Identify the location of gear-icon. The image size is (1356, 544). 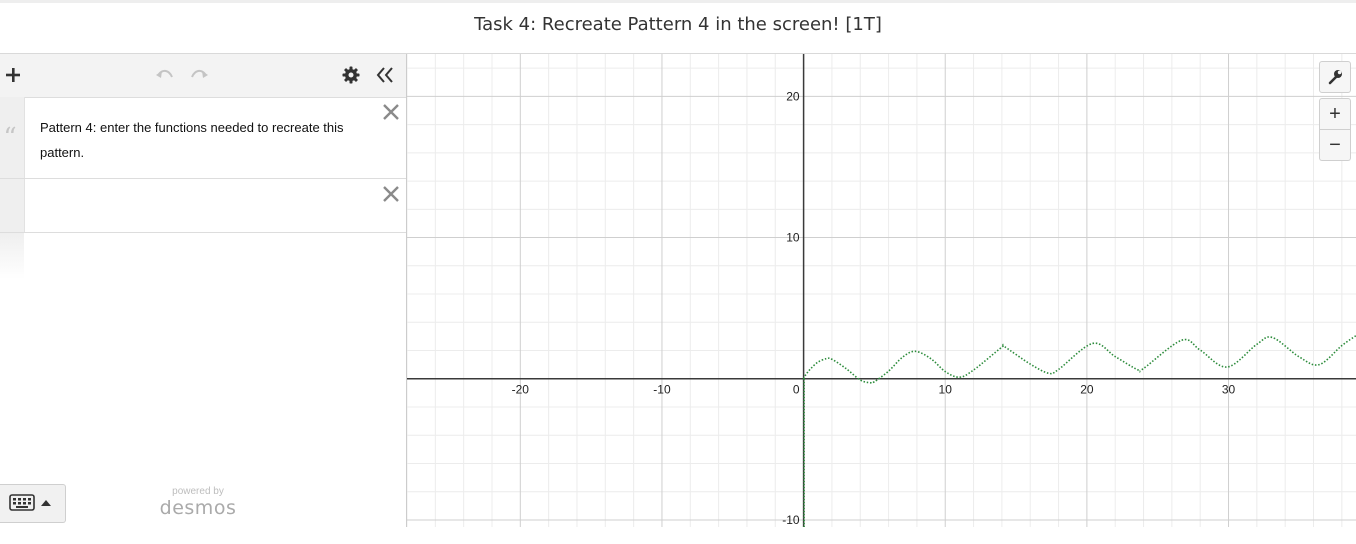
(351, 75).